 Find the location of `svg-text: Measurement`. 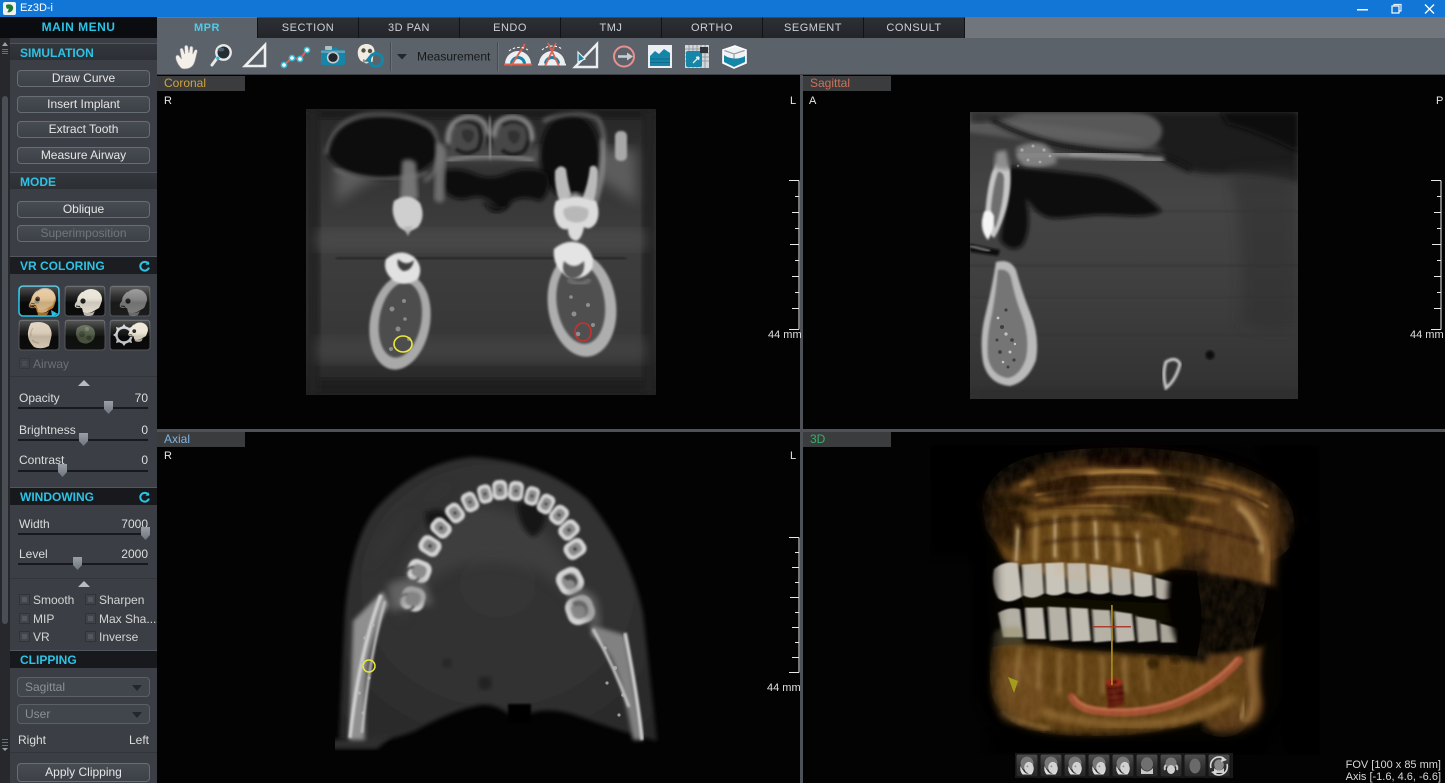

svg-text: Measurement is located at coordinates (454, 57).